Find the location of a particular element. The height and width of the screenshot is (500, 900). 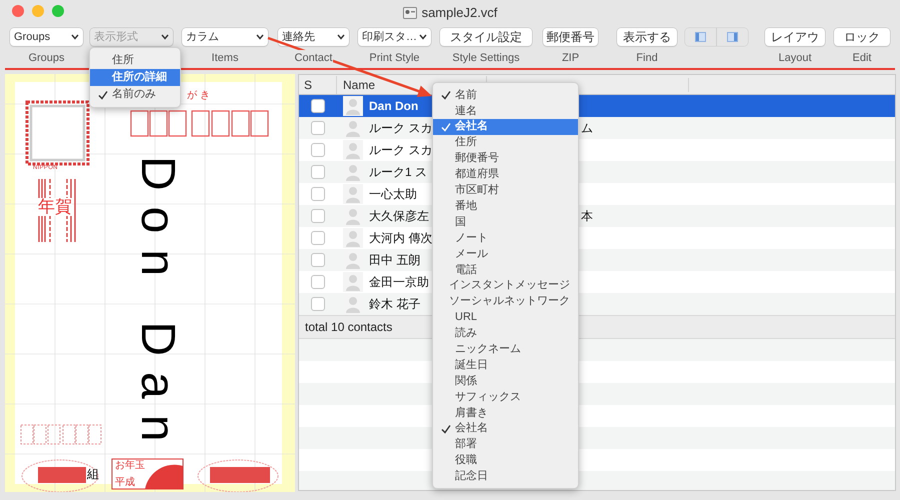

contact-name: Dan Don is located at coordinates (393, 106).